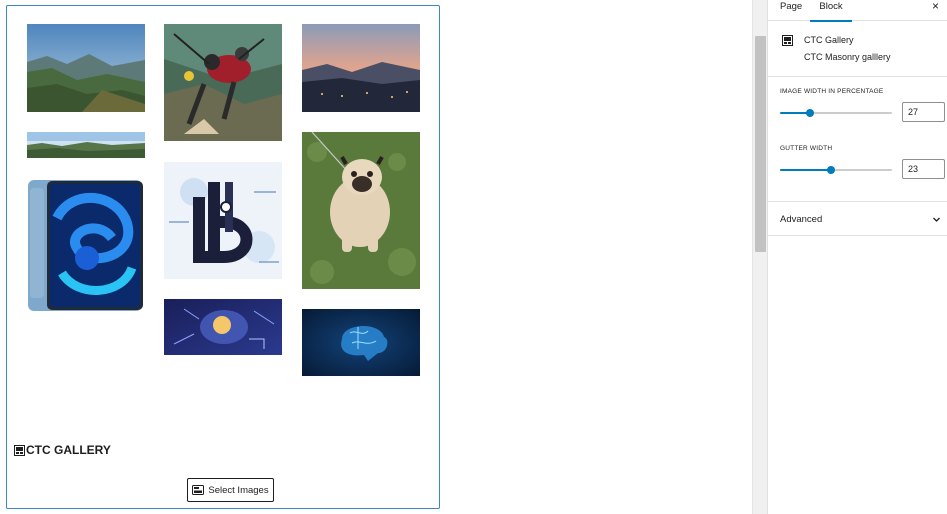 The height and width of the screenshot is (514, 947). I want to click on select-images-button: Select Images, so click(230, 490).